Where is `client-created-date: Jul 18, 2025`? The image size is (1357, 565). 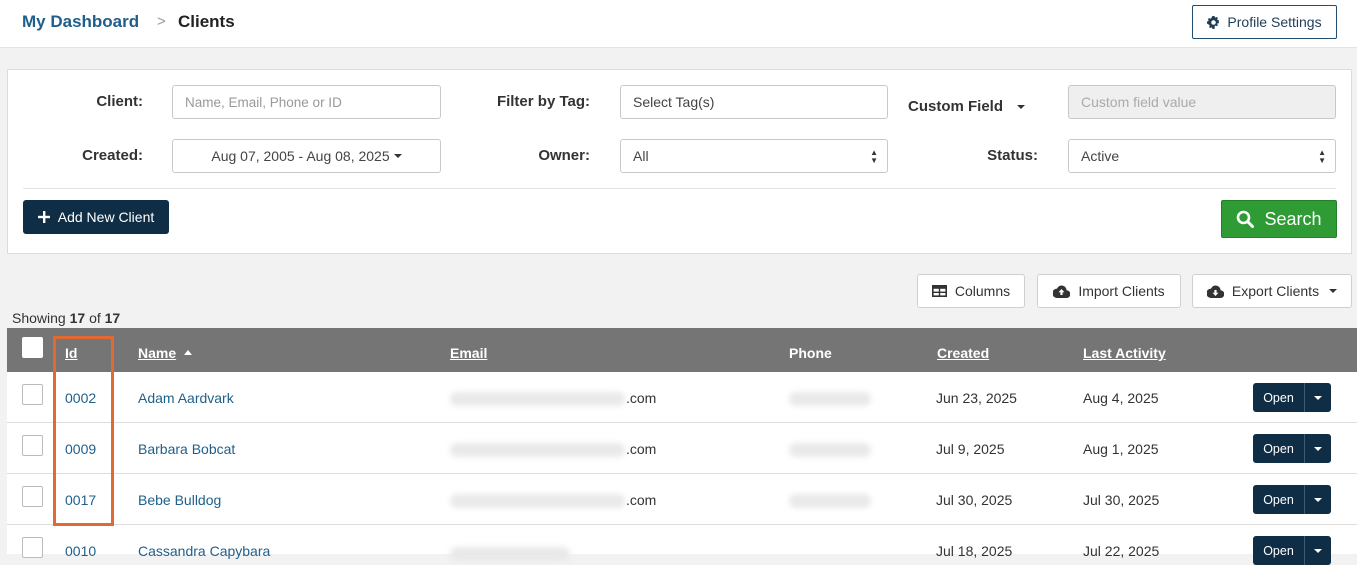 client-created-date: Jul 18, 2025 is located at coordinates (974, 551).